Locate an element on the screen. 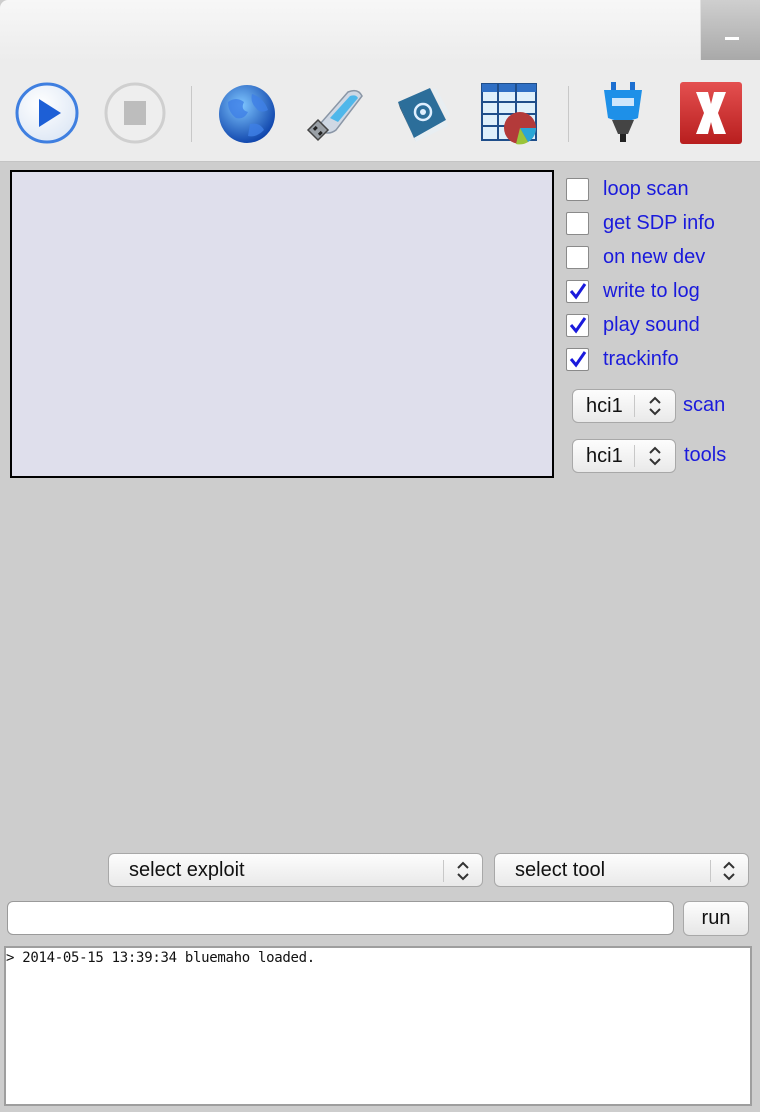 The height and width of the screenshot is (1112, 760). scan-adapter-select: hci1 is located at coordinates (624, 406).